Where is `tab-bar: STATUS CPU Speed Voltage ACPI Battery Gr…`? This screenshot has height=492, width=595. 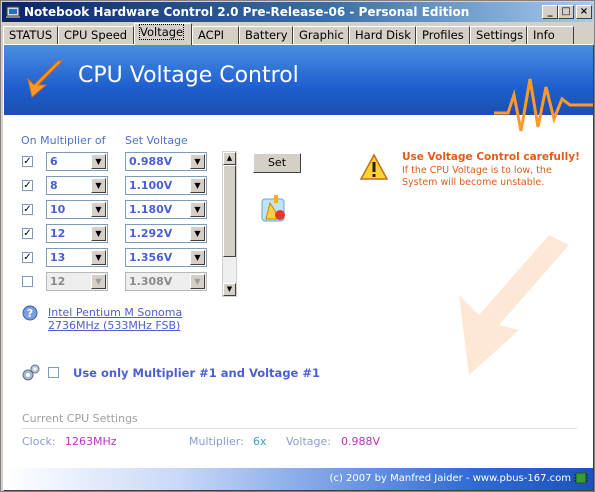
tab-bar: STATUS CPU Speed Voltage ACPI Battery Gr… is located at coordinates (298, 34).